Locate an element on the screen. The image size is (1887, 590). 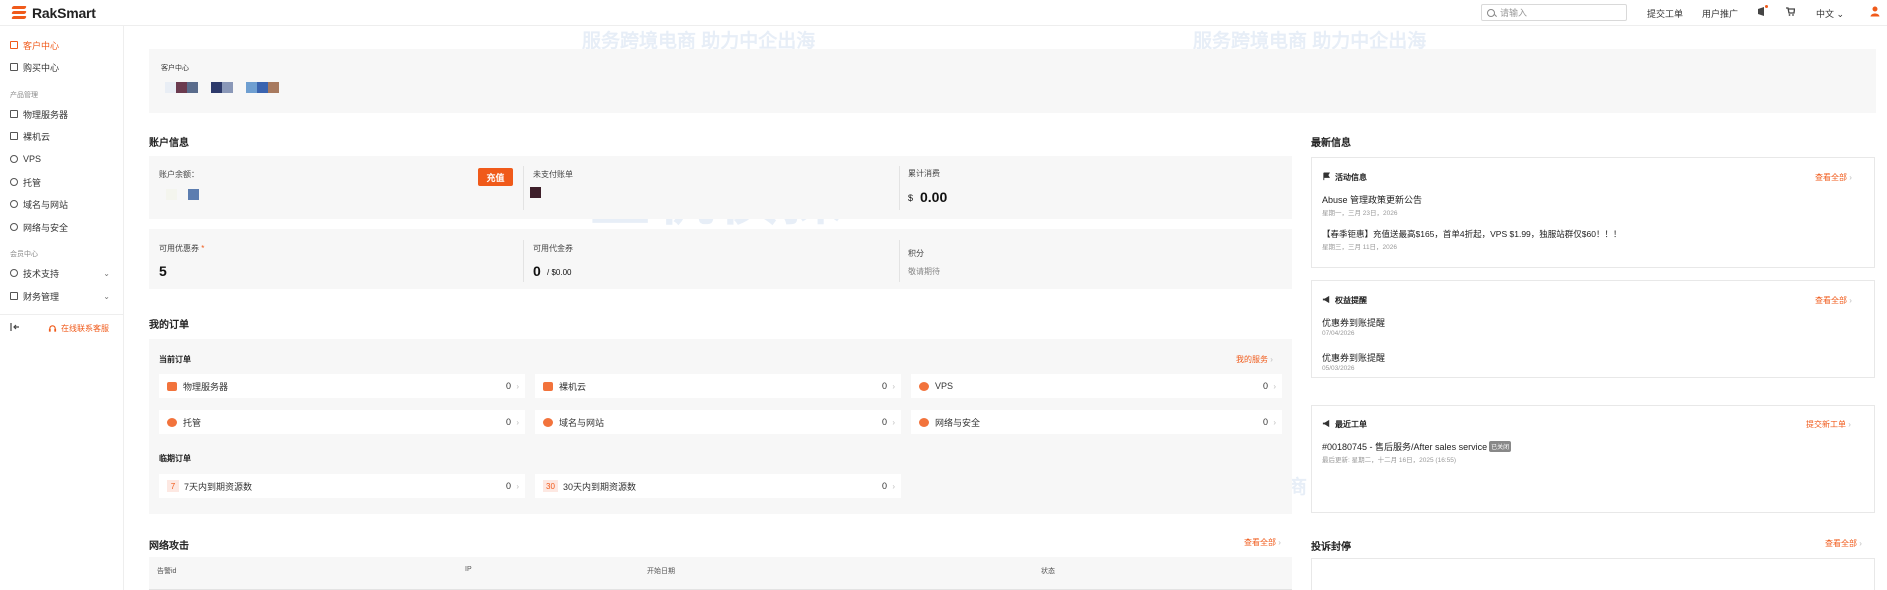
voucher-value: 0 is located at coordinates (537, 271).